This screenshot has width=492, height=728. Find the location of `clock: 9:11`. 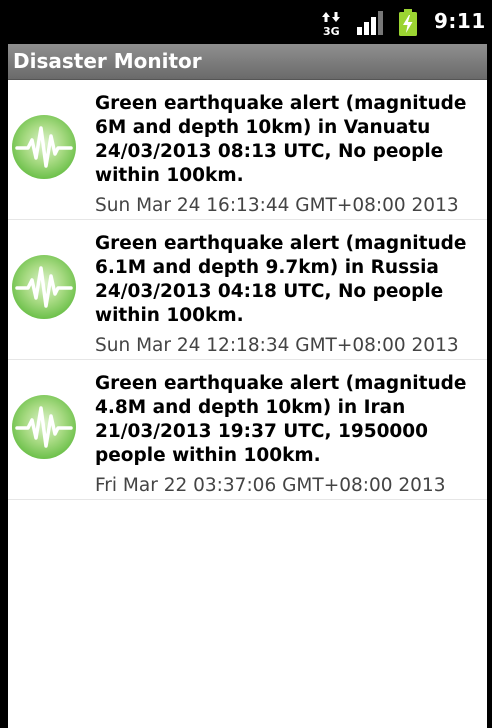

clock: 9:11 is located at coordinates (460, 21).